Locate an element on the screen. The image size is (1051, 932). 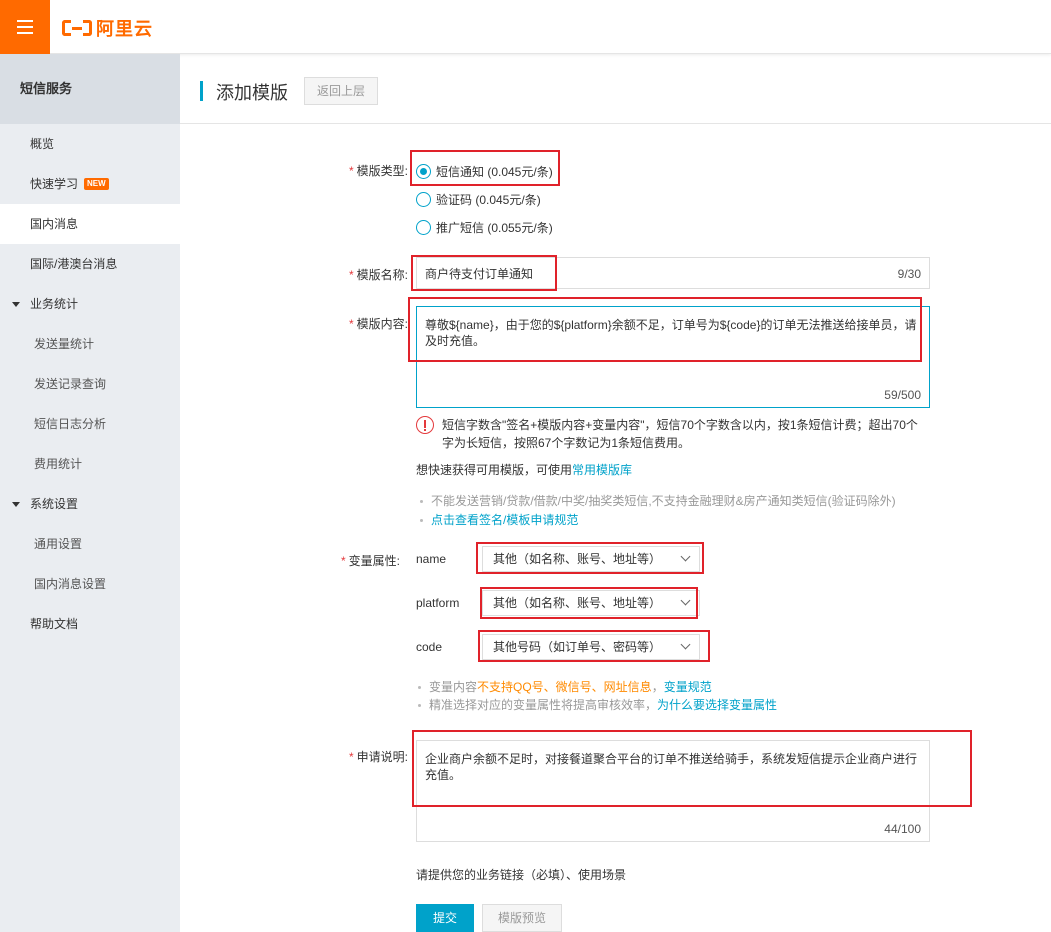
radio-promo-sms: 推广短信 (0.055元/条) is located at coordinates (484, 227).